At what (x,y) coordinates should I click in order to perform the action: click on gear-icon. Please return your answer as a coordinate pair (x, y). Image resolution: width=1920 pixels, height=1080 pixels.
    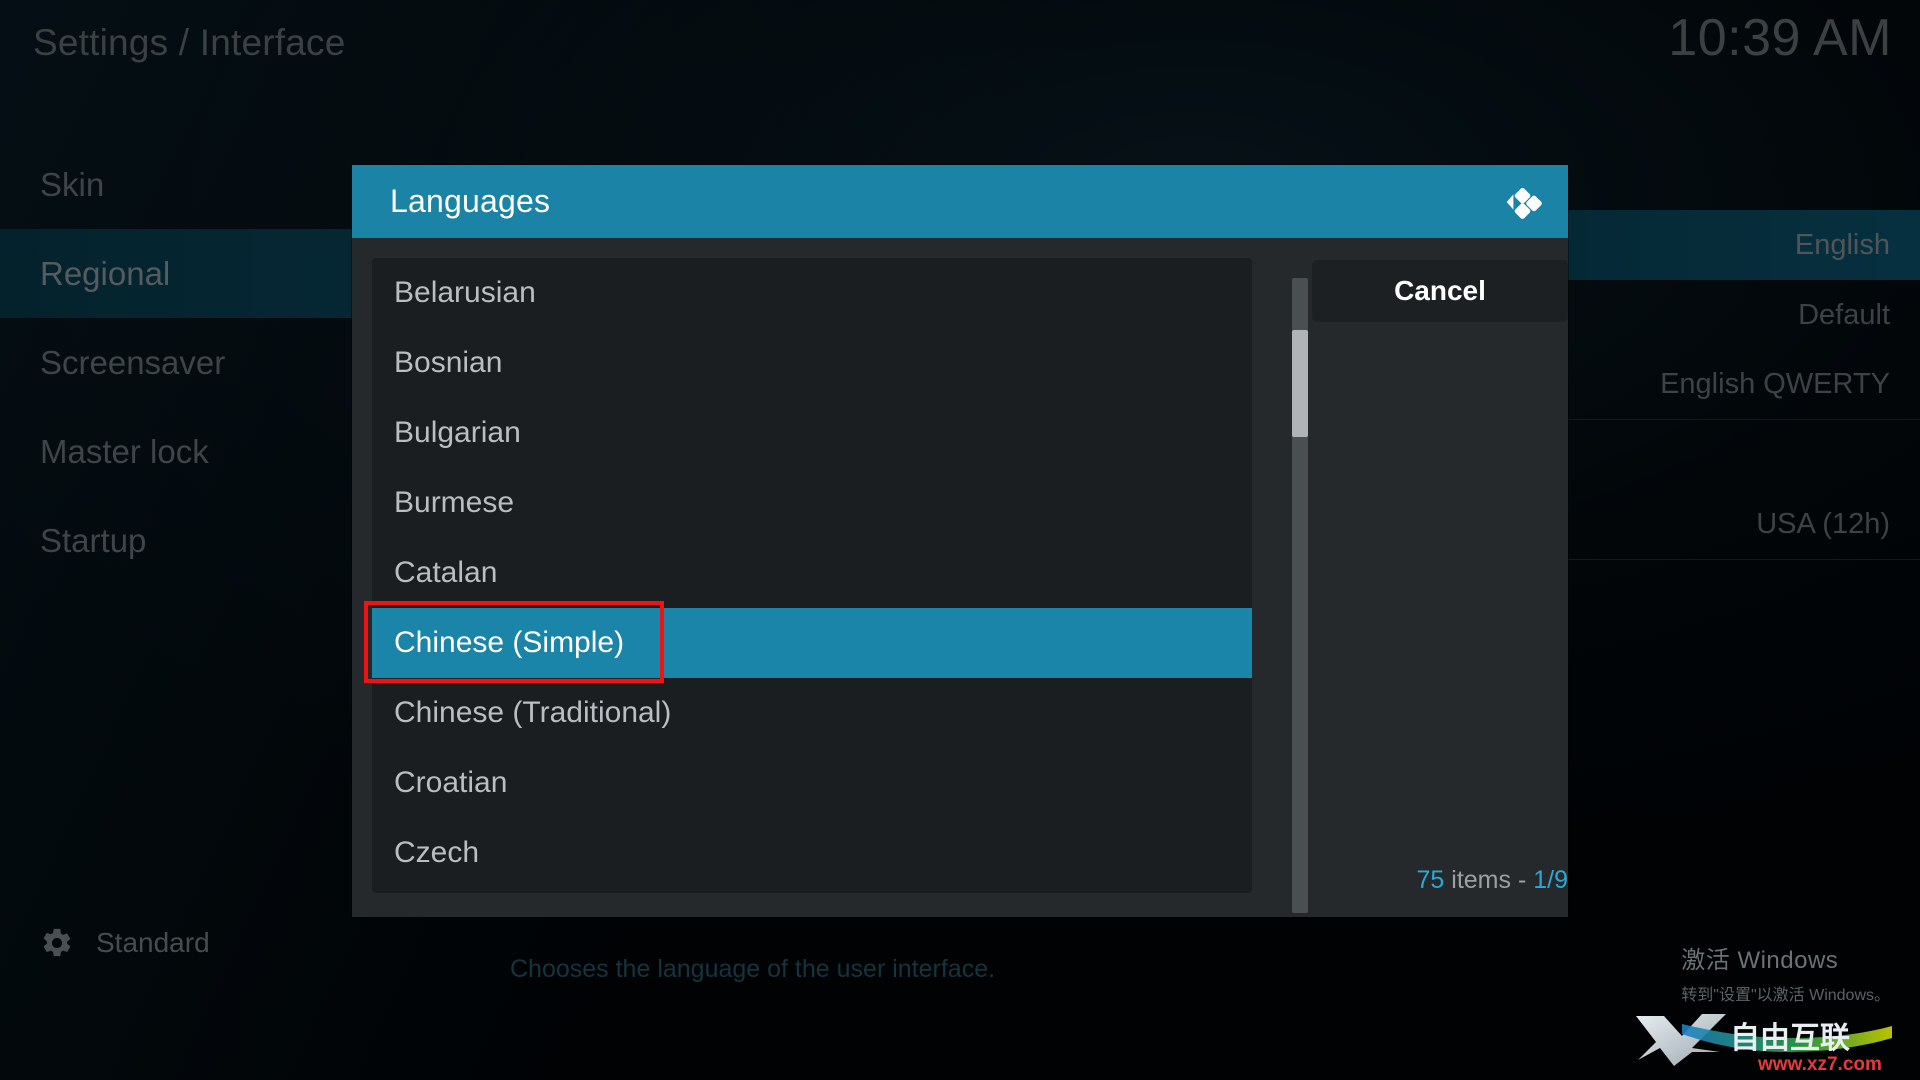
    Looking at the image, I should click on (57, 943).